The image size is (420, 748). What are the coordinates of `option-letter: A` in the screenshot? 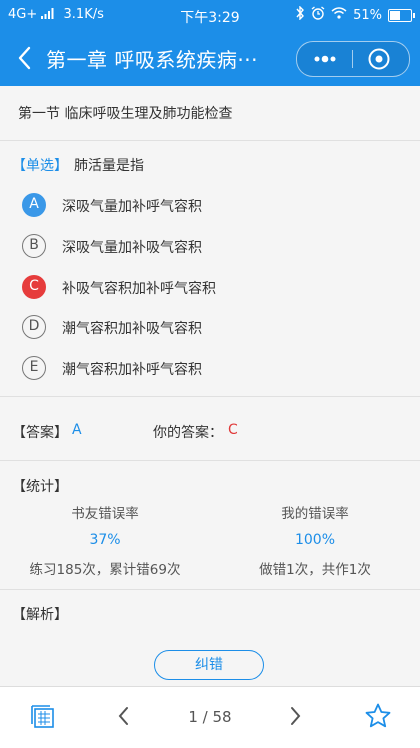 It's located at (34, 205).